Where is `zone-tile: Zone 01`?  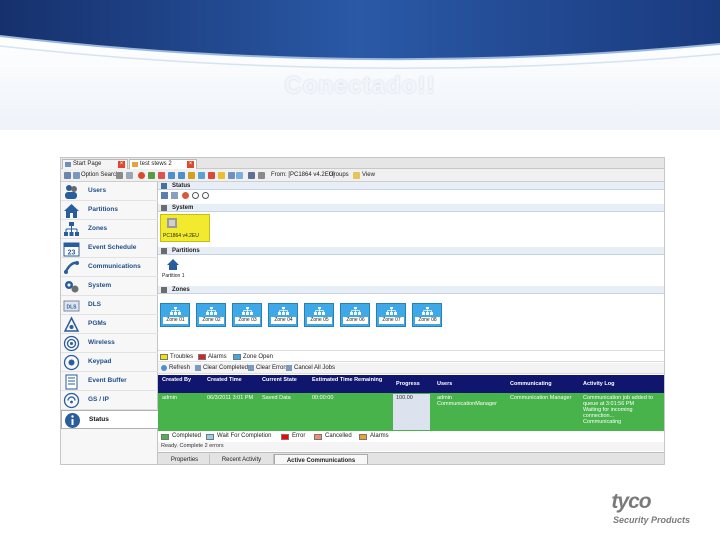
zone-tile: Zone 01 is located at coordinates (175, 315).